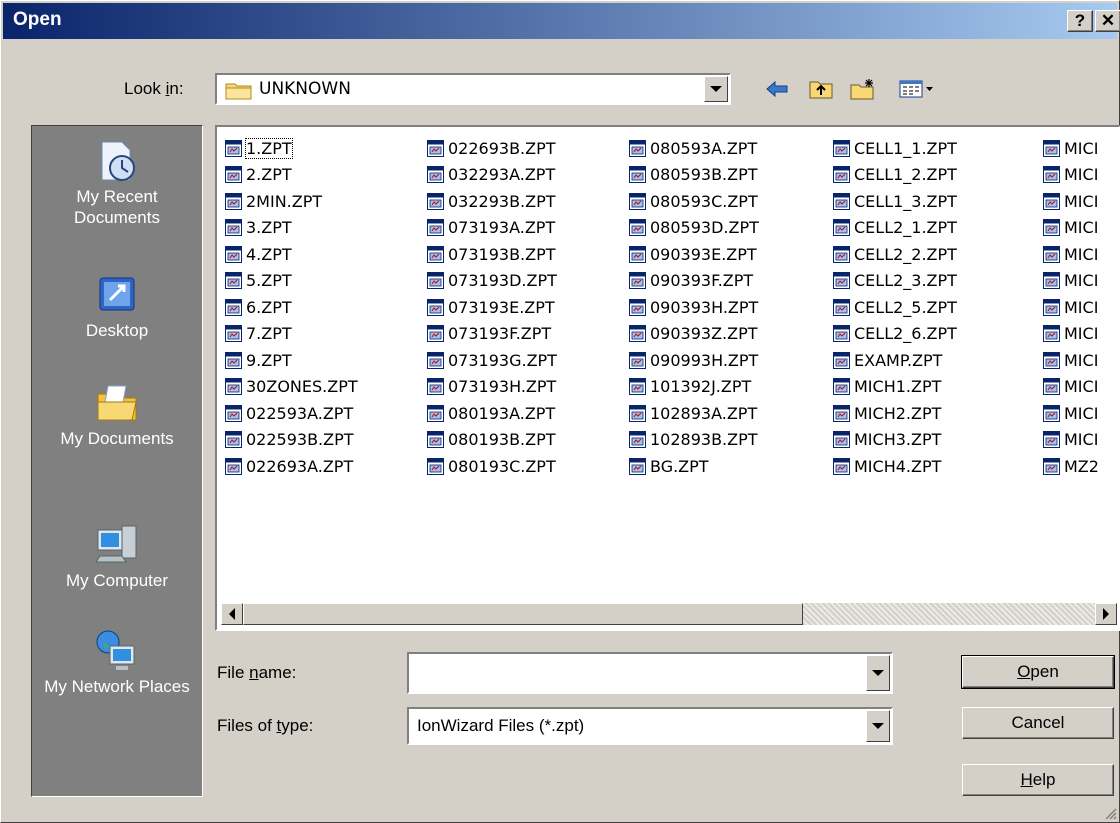 This screenshot has width=1120, height=823. Describe the element at coordinates (291, 334) in the screenshot. I see `file-item: 7.ZPT` at that location.